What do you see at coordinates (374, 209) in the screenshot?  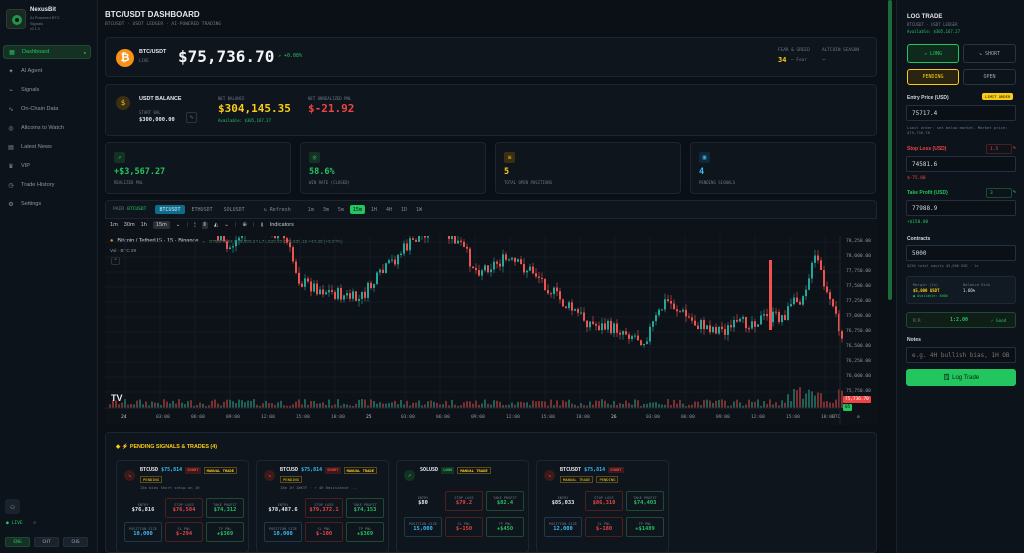 I see `tf-1h: 1H` at bounding box center [374, 209].